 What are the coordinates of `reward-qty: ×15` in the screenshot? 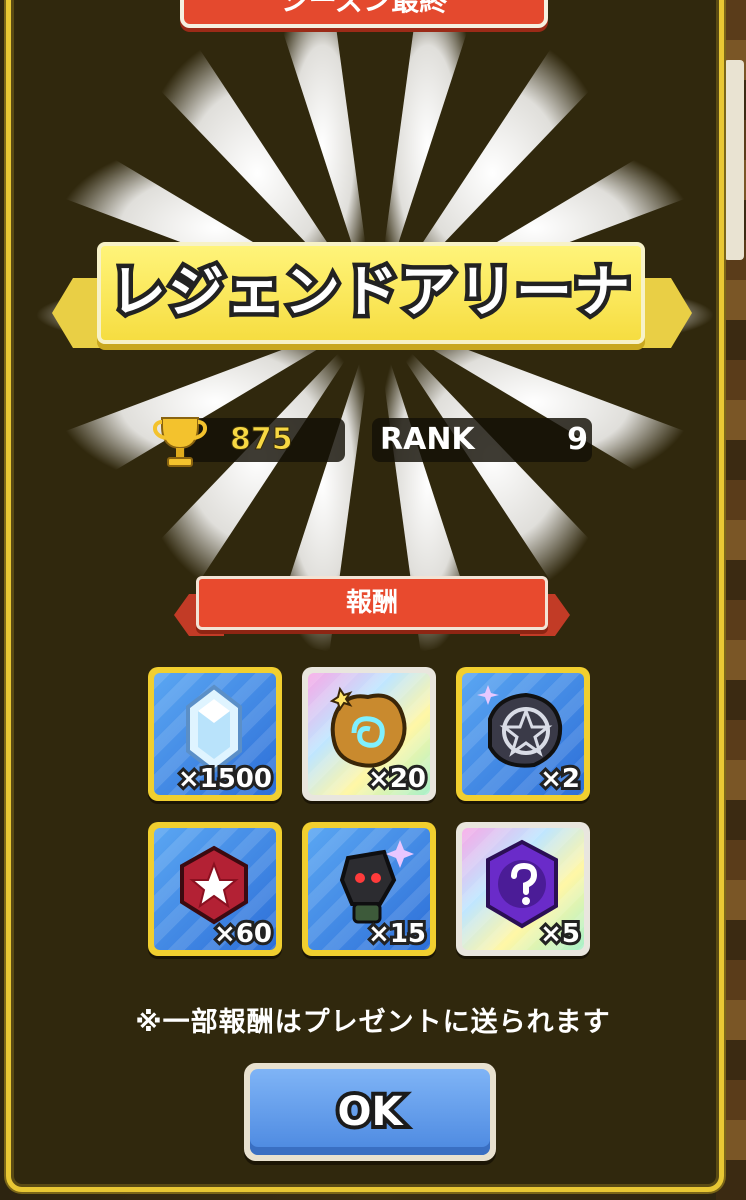 It's located at (397, 933).